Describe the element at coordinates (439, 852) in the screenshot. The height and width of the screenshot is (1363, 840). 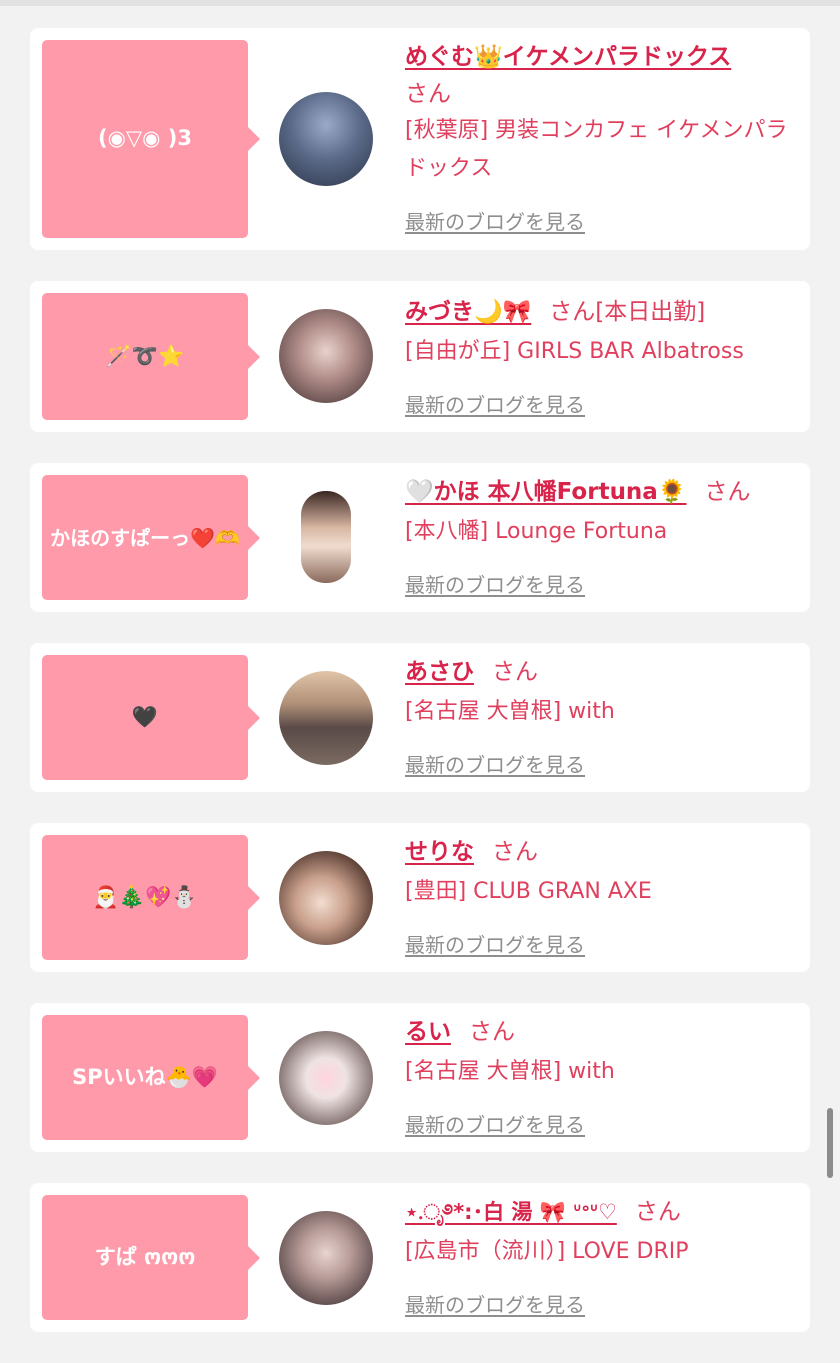
I see `user-name-link: せりな` at that location.